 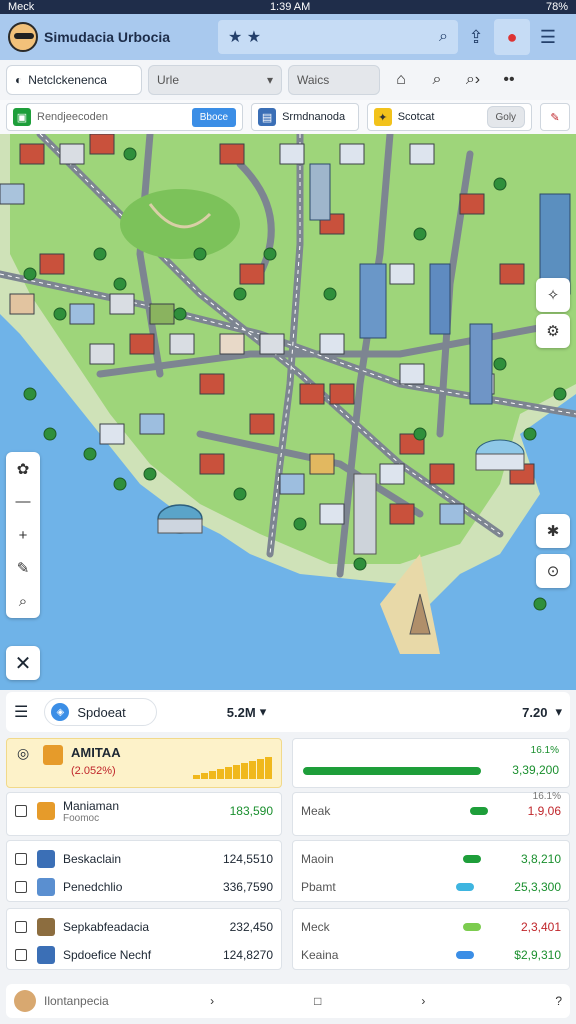 What do you see at coordinates (23, 501) in the screenshot?
I see `zoom-out-icon: —` at bounding box center [23, 501].